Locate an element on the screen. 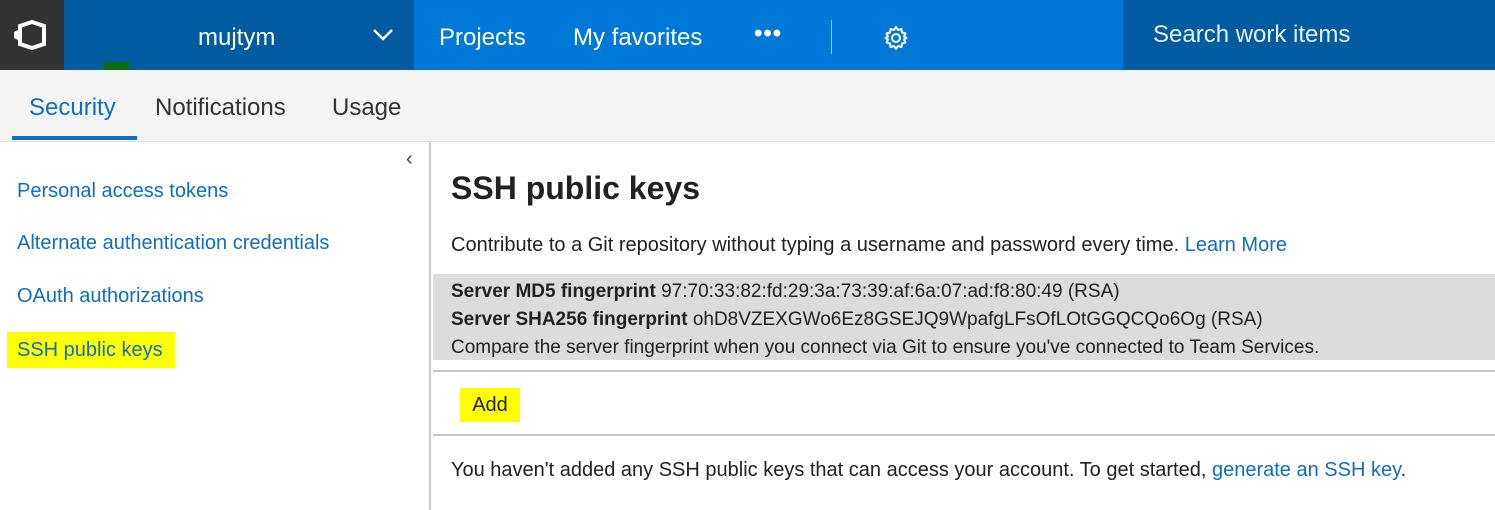  more-icon: ••• is located at coordinates (768, 34).